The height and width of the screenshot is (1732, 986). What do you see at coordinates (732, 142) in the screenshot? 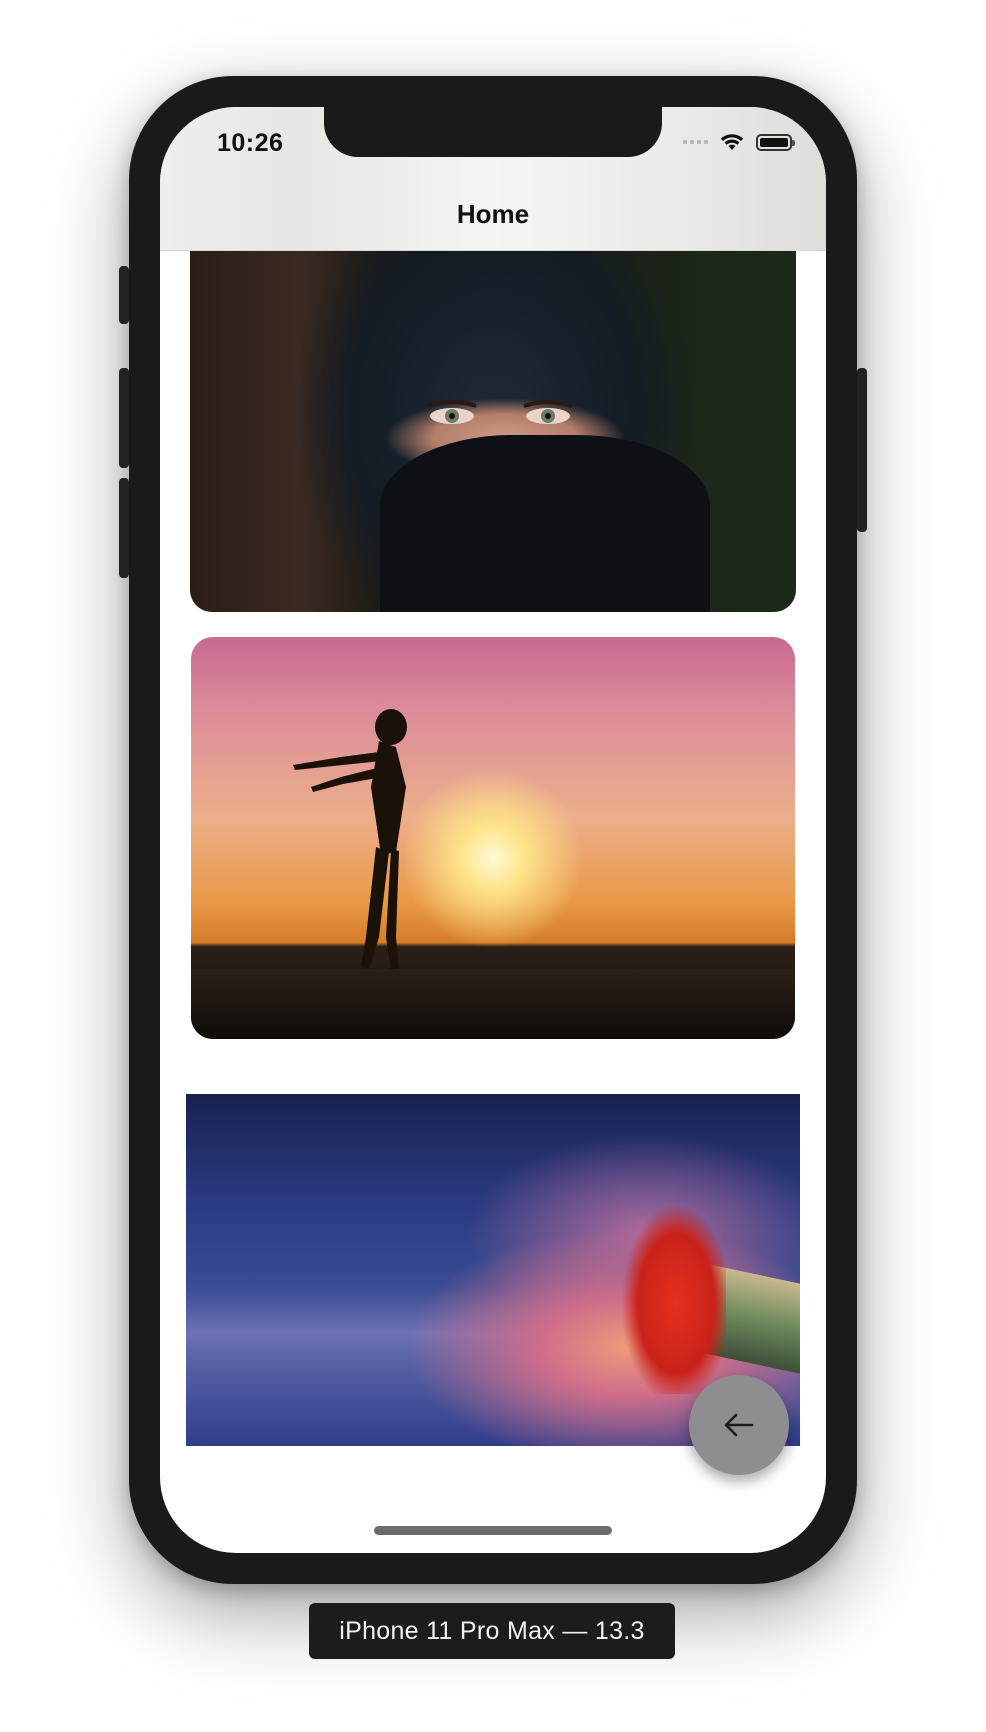
I see `wifi-icon` at bounding box center [732, 142].